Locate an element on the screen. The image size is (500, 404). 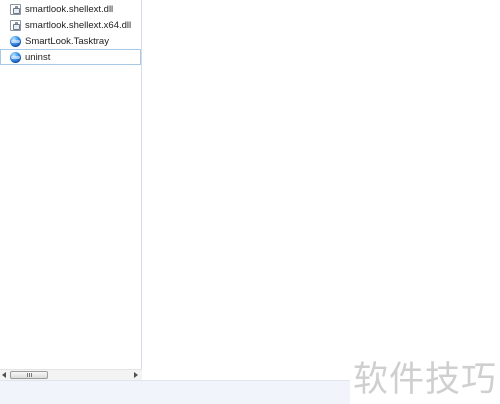
file-name: SmartLook.Tasktray is located at coordinates (67, 41).